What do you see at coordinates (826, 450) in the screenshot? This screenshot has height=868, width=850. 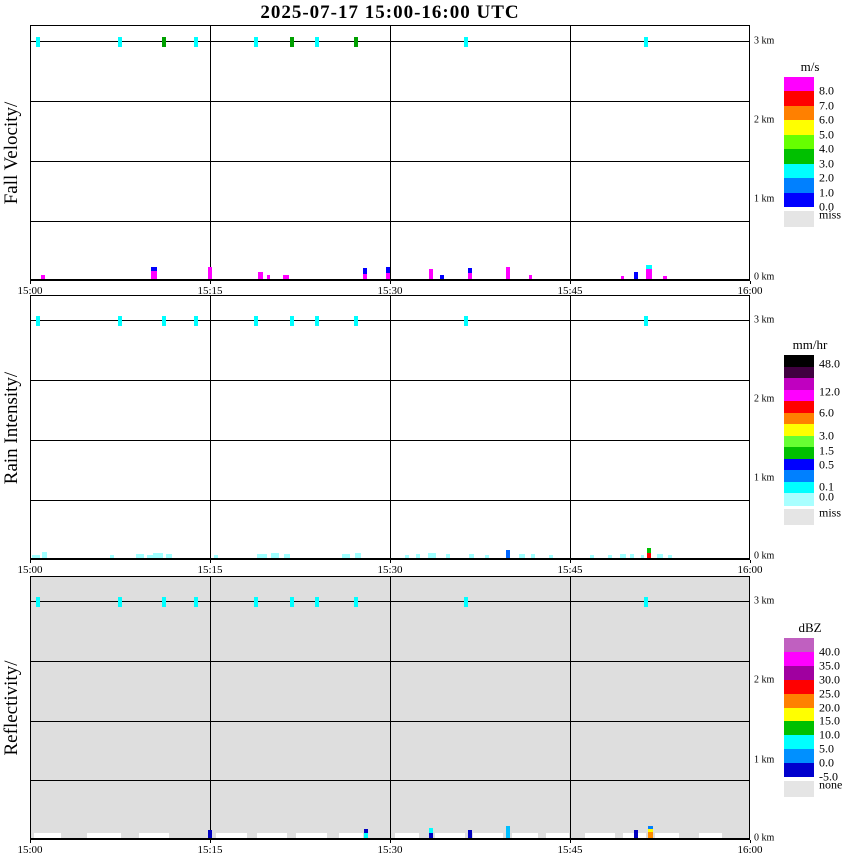 I see `legend-label: 1.5` at bounding box center [826, 450].